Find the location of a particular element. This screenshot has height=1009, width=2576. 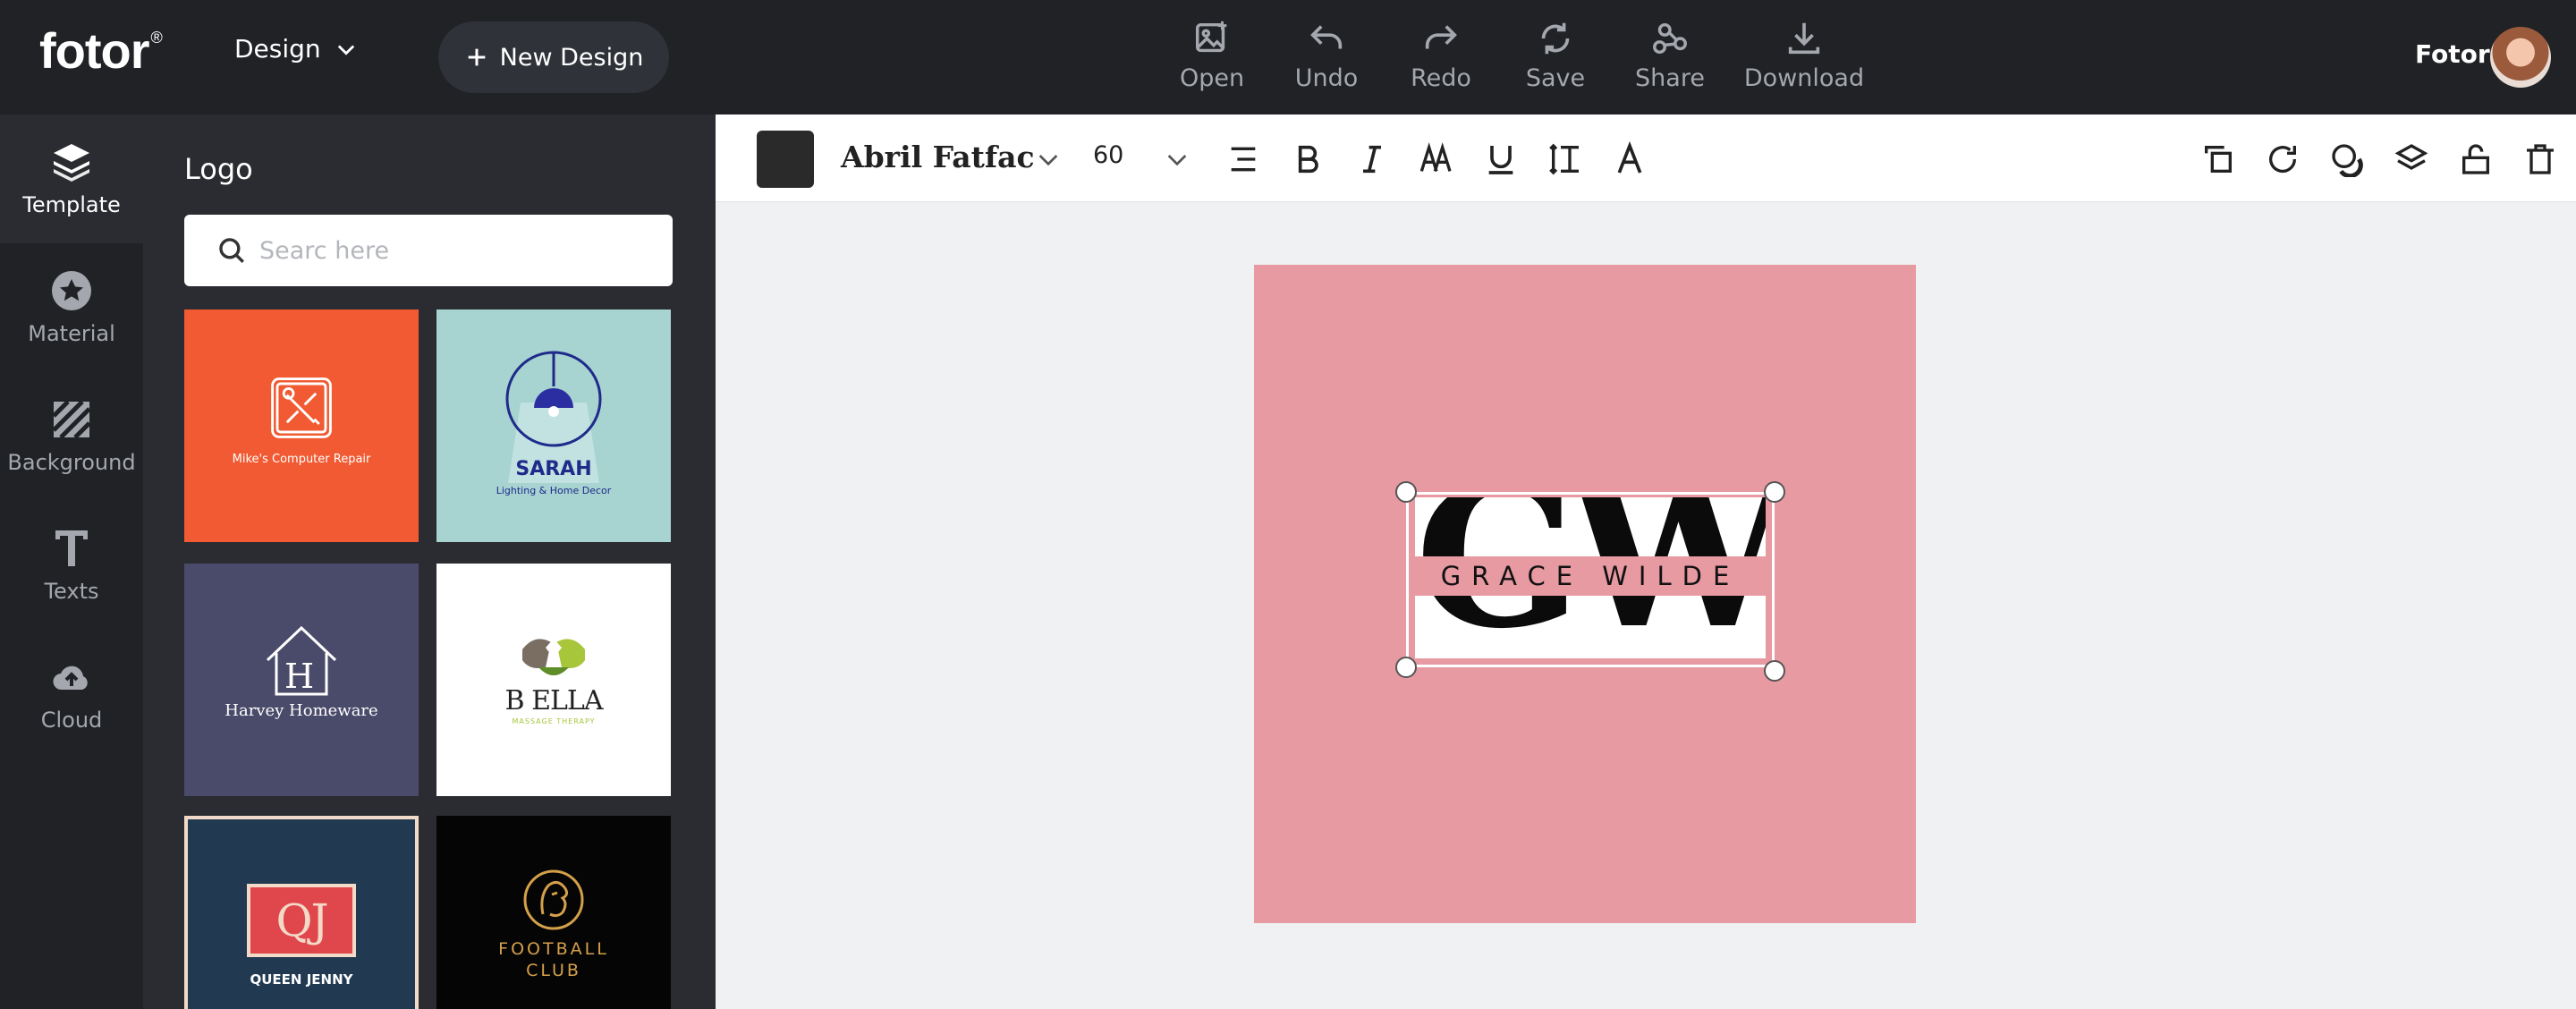

design-menu: Design is located at coordinates (296, 49).